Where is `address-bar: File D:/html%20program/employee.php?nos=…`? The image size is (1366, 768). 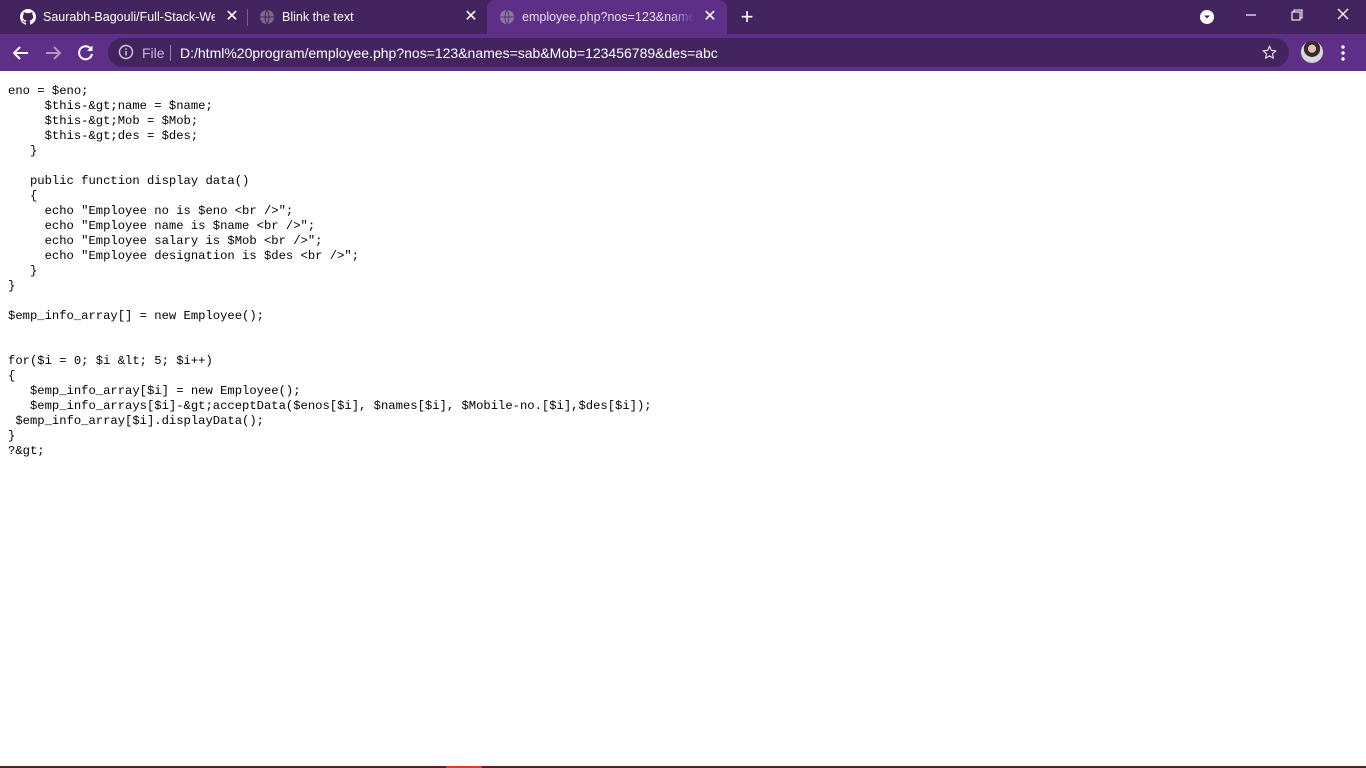
address-bar: File D:/html%20program/employee.php?nos=… is located at coordinates (698, 52).